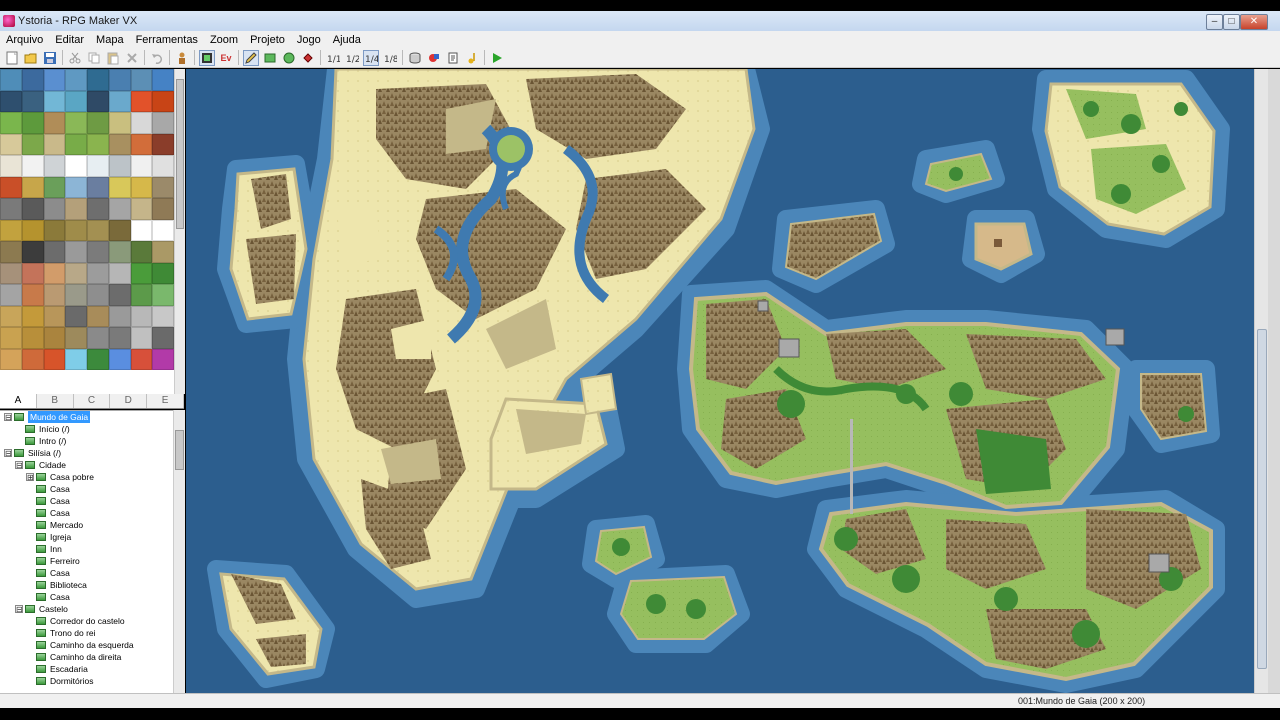  Describe the element at coordinates (1262, 499) in the screenshot. I see `map-scrollbar-thumb` at that location.